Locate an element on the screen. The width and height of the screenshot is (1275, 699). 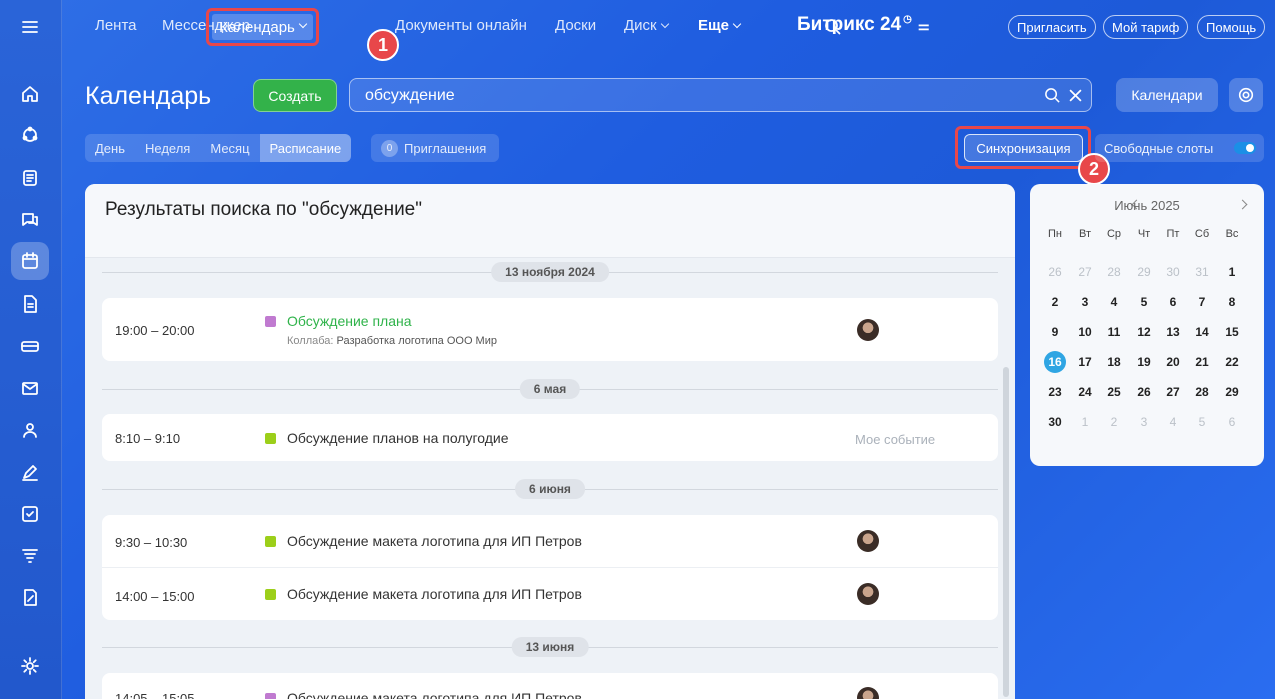
calendar-day: 9 is located at coordinates (1055, 332).